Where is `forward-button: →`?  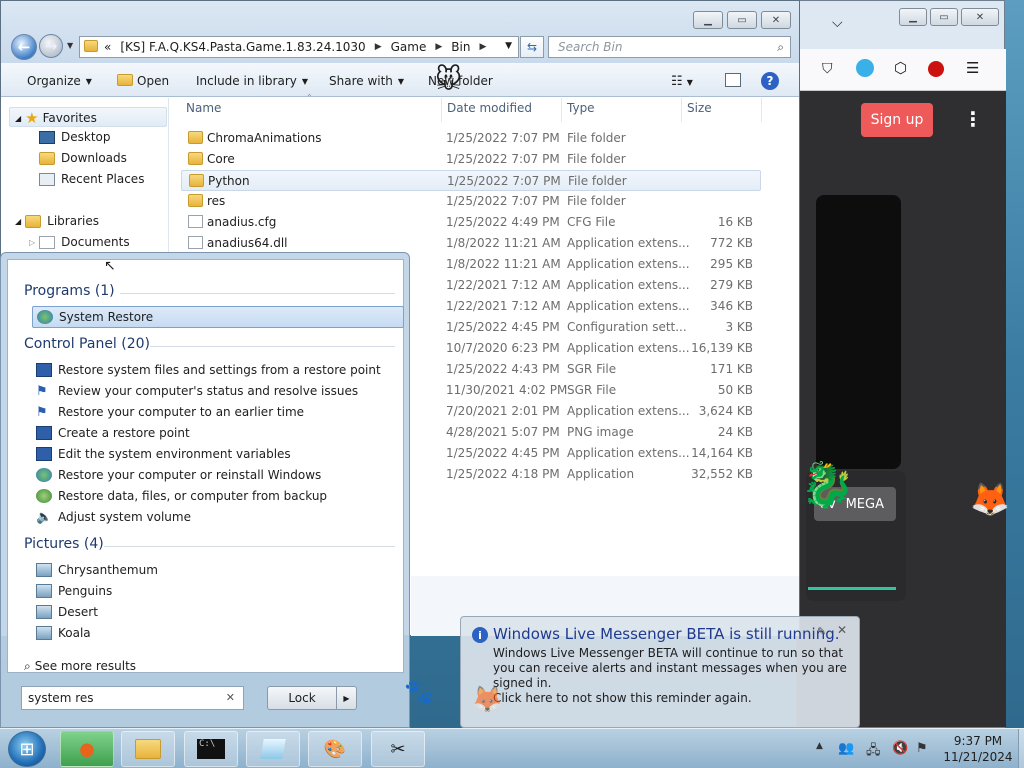 forward-button: → is located at coordinates (51, 46).